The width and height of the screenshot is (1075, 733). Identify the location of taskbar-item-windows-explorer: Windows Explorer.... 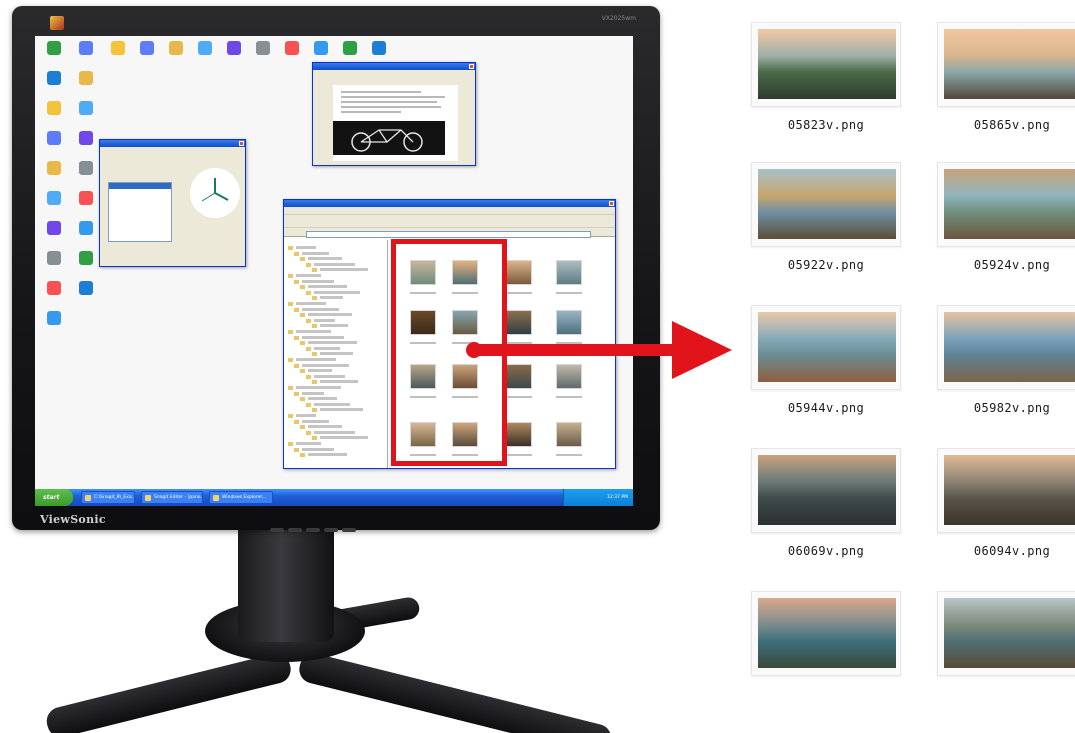
(241, 497).